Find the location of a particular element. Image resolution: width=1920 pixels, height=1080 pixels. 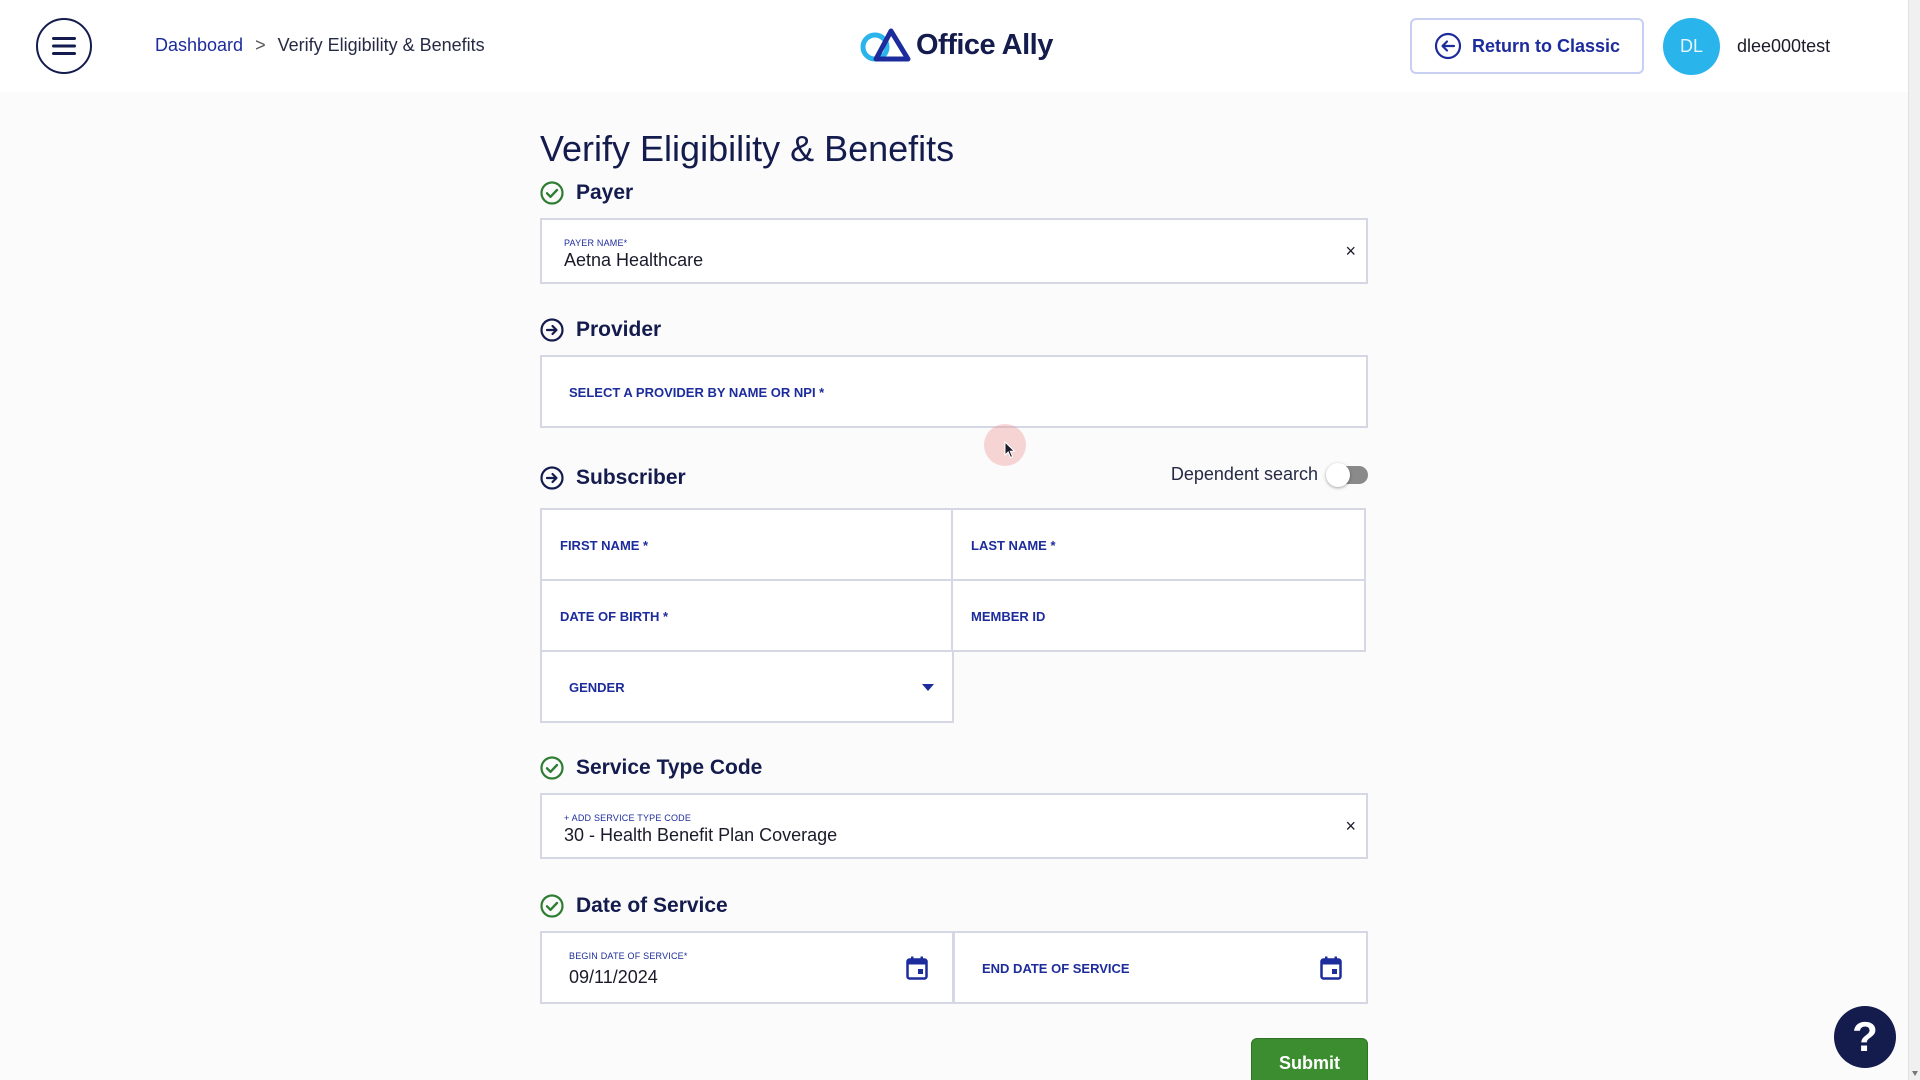

provider-section-title: Provider is located at coordinates (619, 329).